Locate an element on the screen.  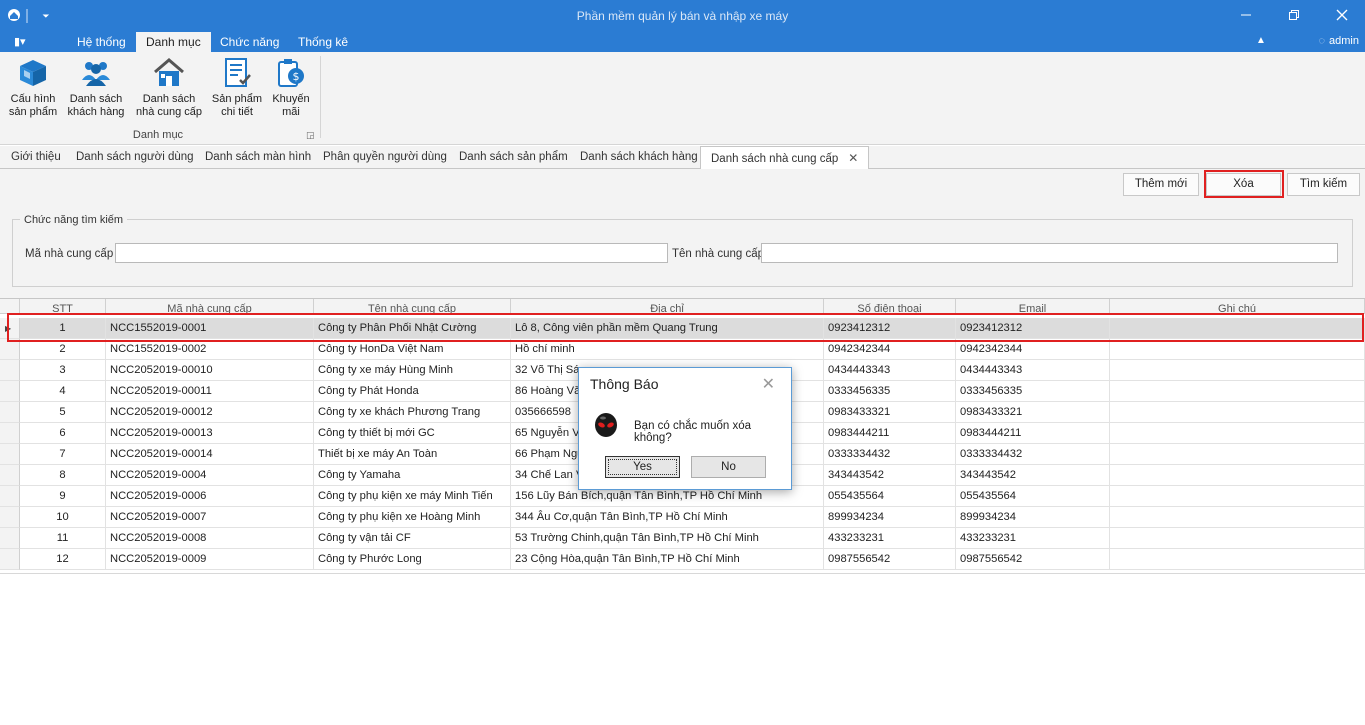
cell-stt: 9 is located at coordinates (63, 496).